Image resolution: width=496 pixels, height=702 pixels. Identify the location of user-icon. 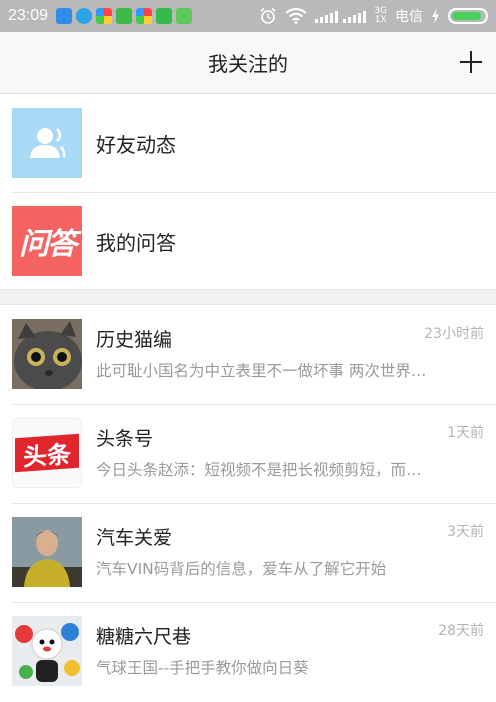
(47, 143).